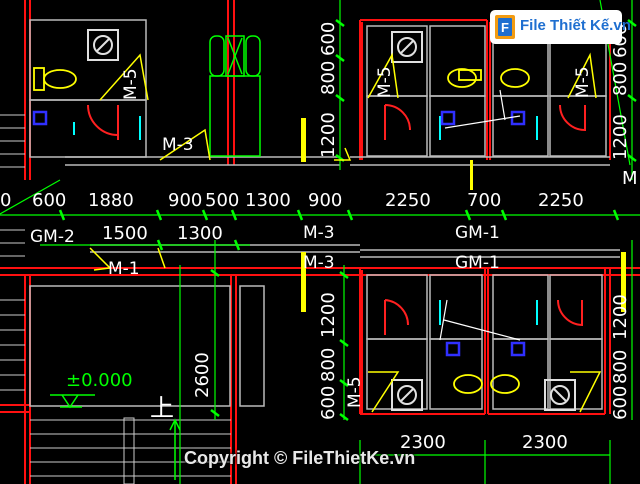  Describe the element at coordinates (111, 200) in the screenshot. I see `dim-1880: 1880` at that location.